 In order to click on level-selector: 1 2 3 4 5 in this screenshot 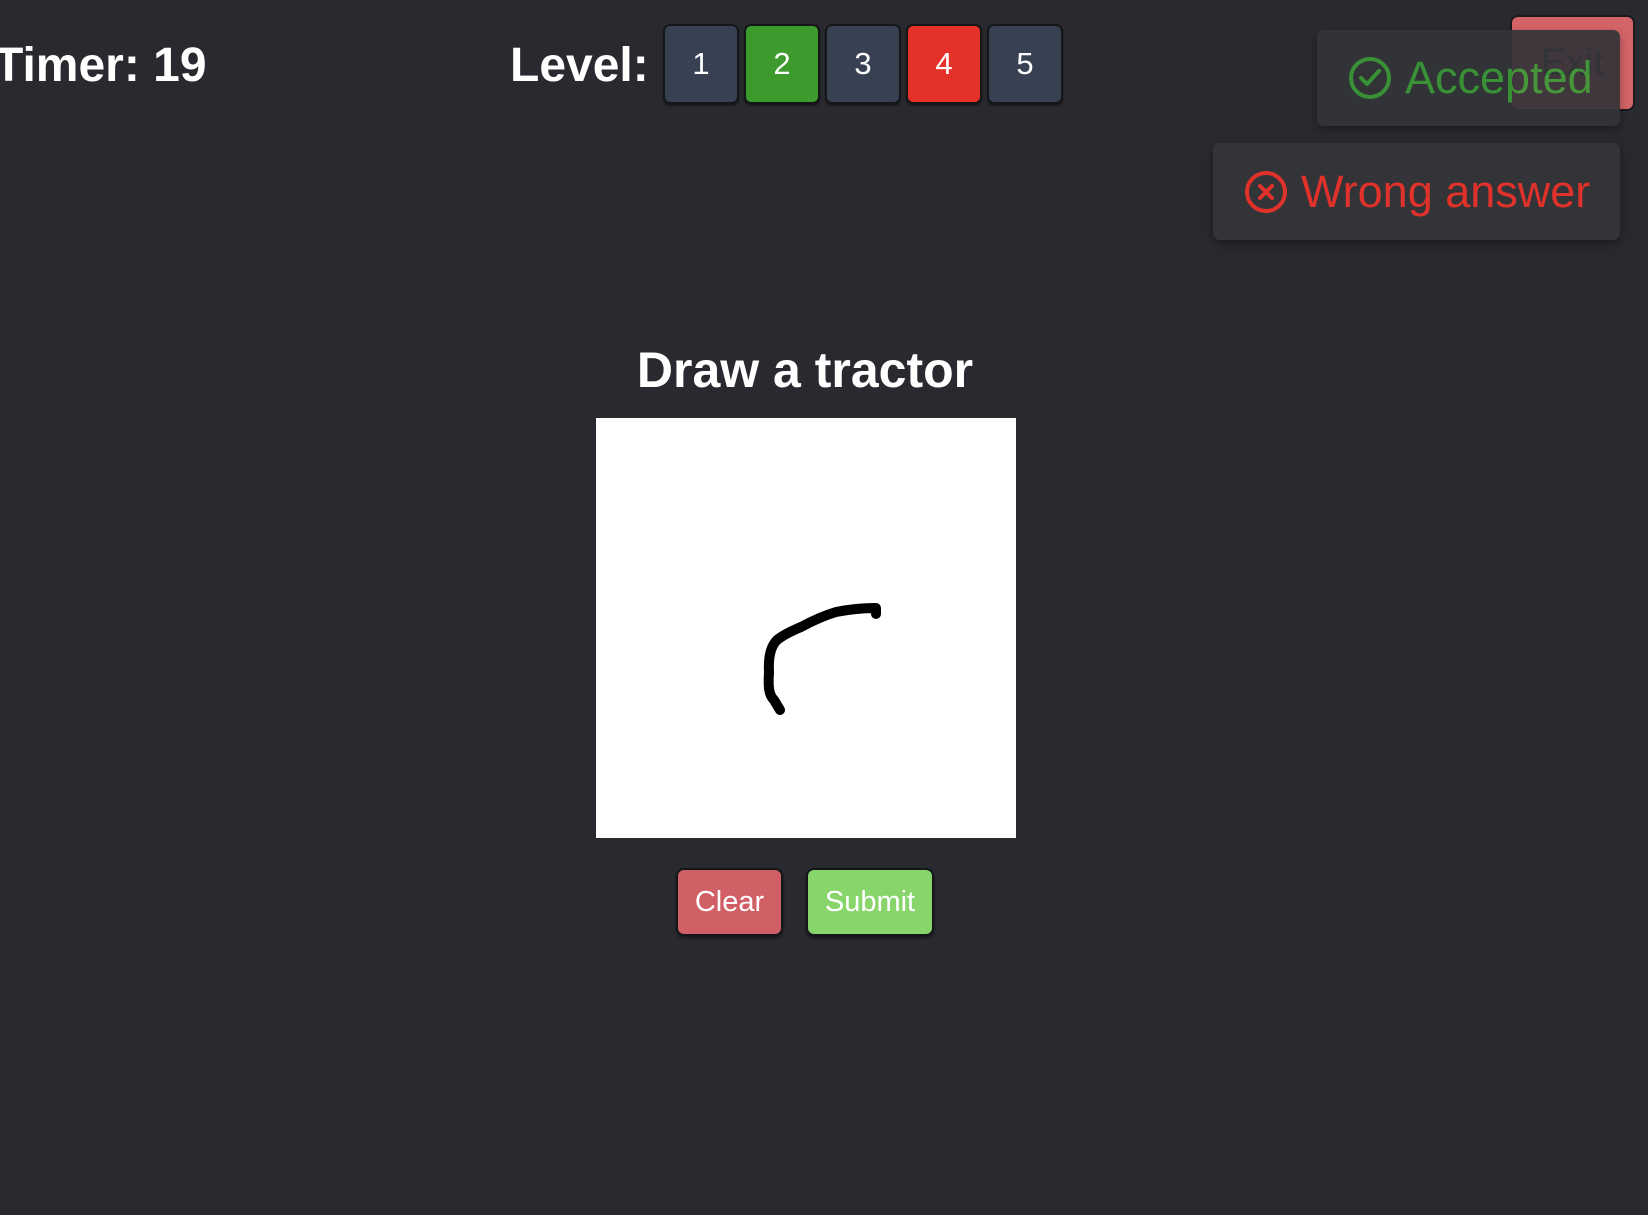, I will do `click(863, 66)`.